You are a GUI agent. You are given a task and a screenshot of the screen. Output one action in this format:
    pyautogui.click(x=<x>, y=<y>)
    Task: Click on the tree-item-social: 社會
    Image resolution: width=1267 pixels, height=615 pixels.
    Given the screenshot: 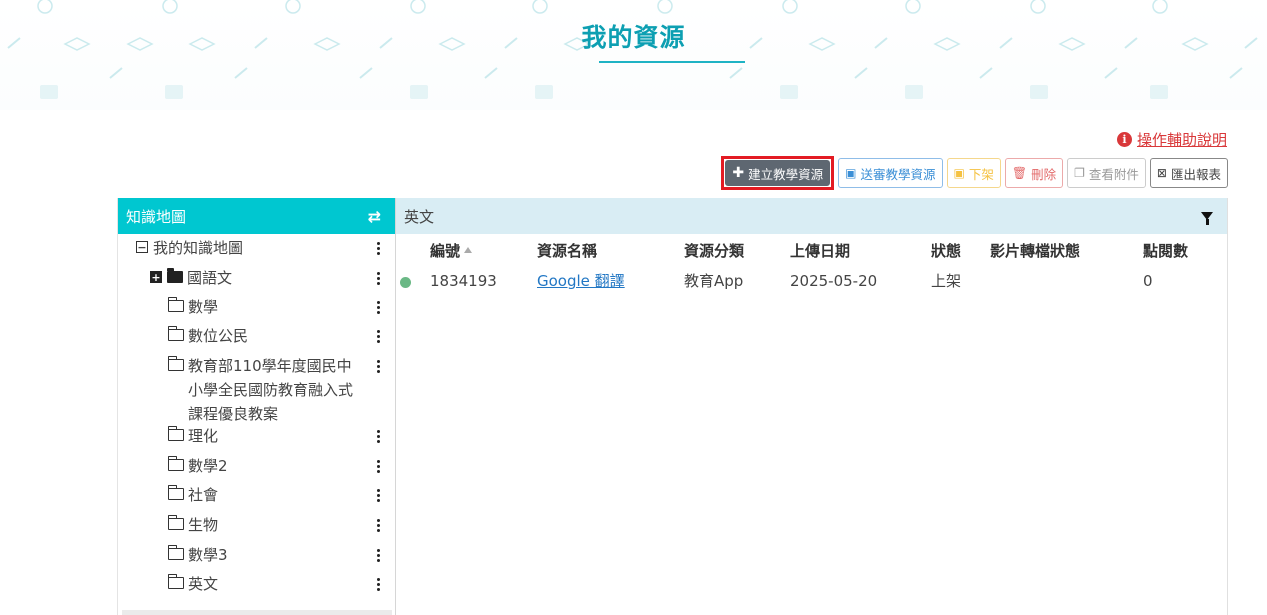 What is the action you would take?
    pyautogui.click(x=273, y=495)
    